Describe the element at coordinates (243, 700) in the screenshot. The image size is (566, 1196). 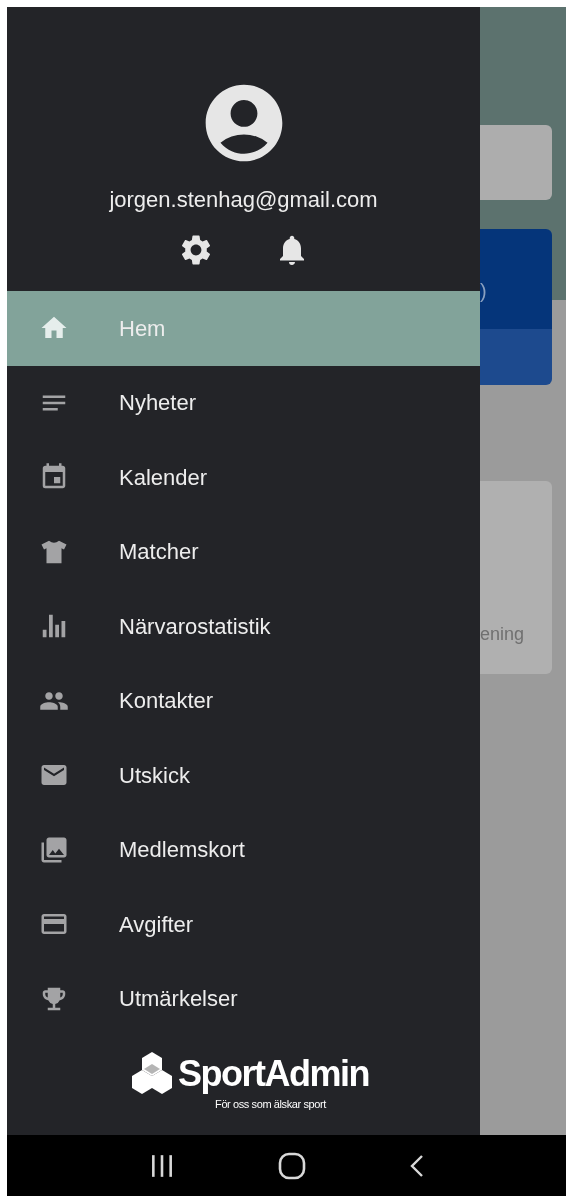
I see `menu-item: Kontakter` at that location.